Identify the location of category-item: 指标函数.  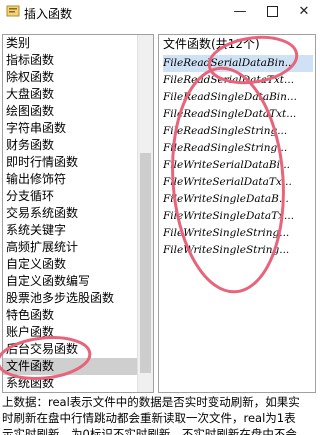
(70, 60).